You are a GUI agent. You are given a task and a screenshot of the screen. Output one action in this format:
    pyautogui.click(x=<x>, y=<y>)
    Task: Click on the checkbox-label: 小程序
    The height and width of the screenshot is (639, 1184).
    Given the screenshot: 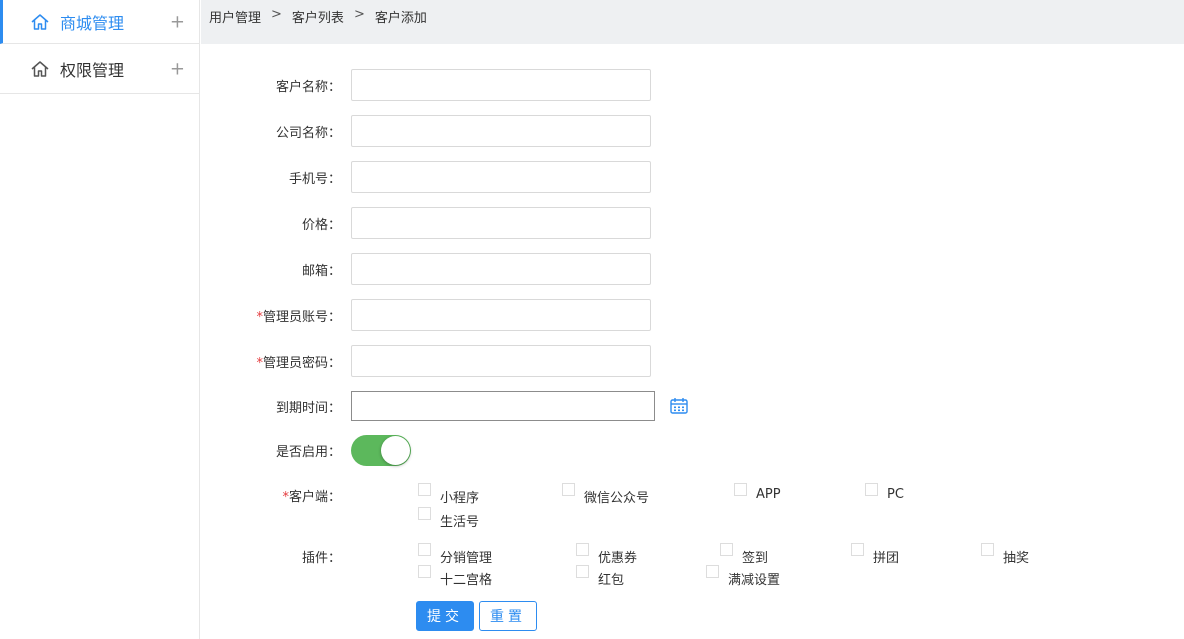 What is the action you would take?
    pyautogui.click(x=460, y=498)
    